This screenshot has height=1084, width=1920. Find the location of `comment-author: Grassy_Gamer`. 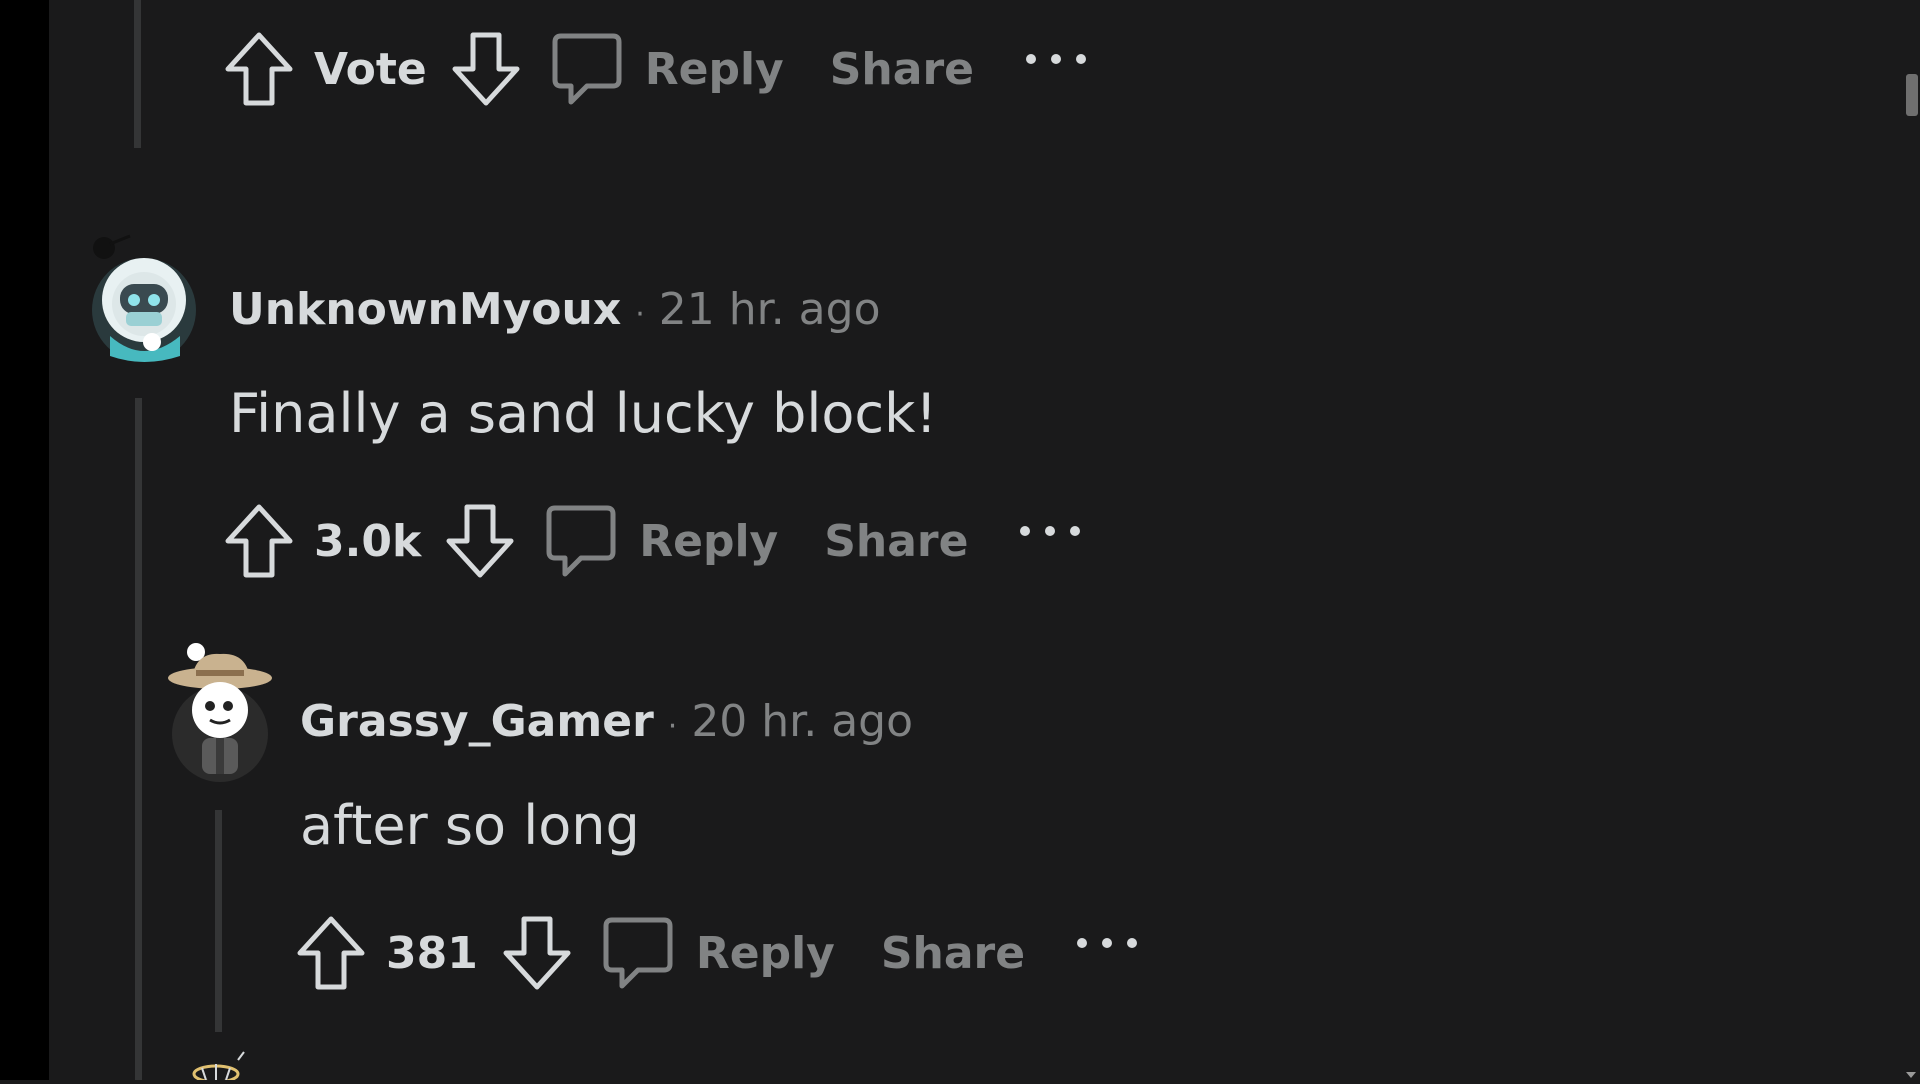

comment-author: Grassy_Gamer is located at coordinates (477, 721).